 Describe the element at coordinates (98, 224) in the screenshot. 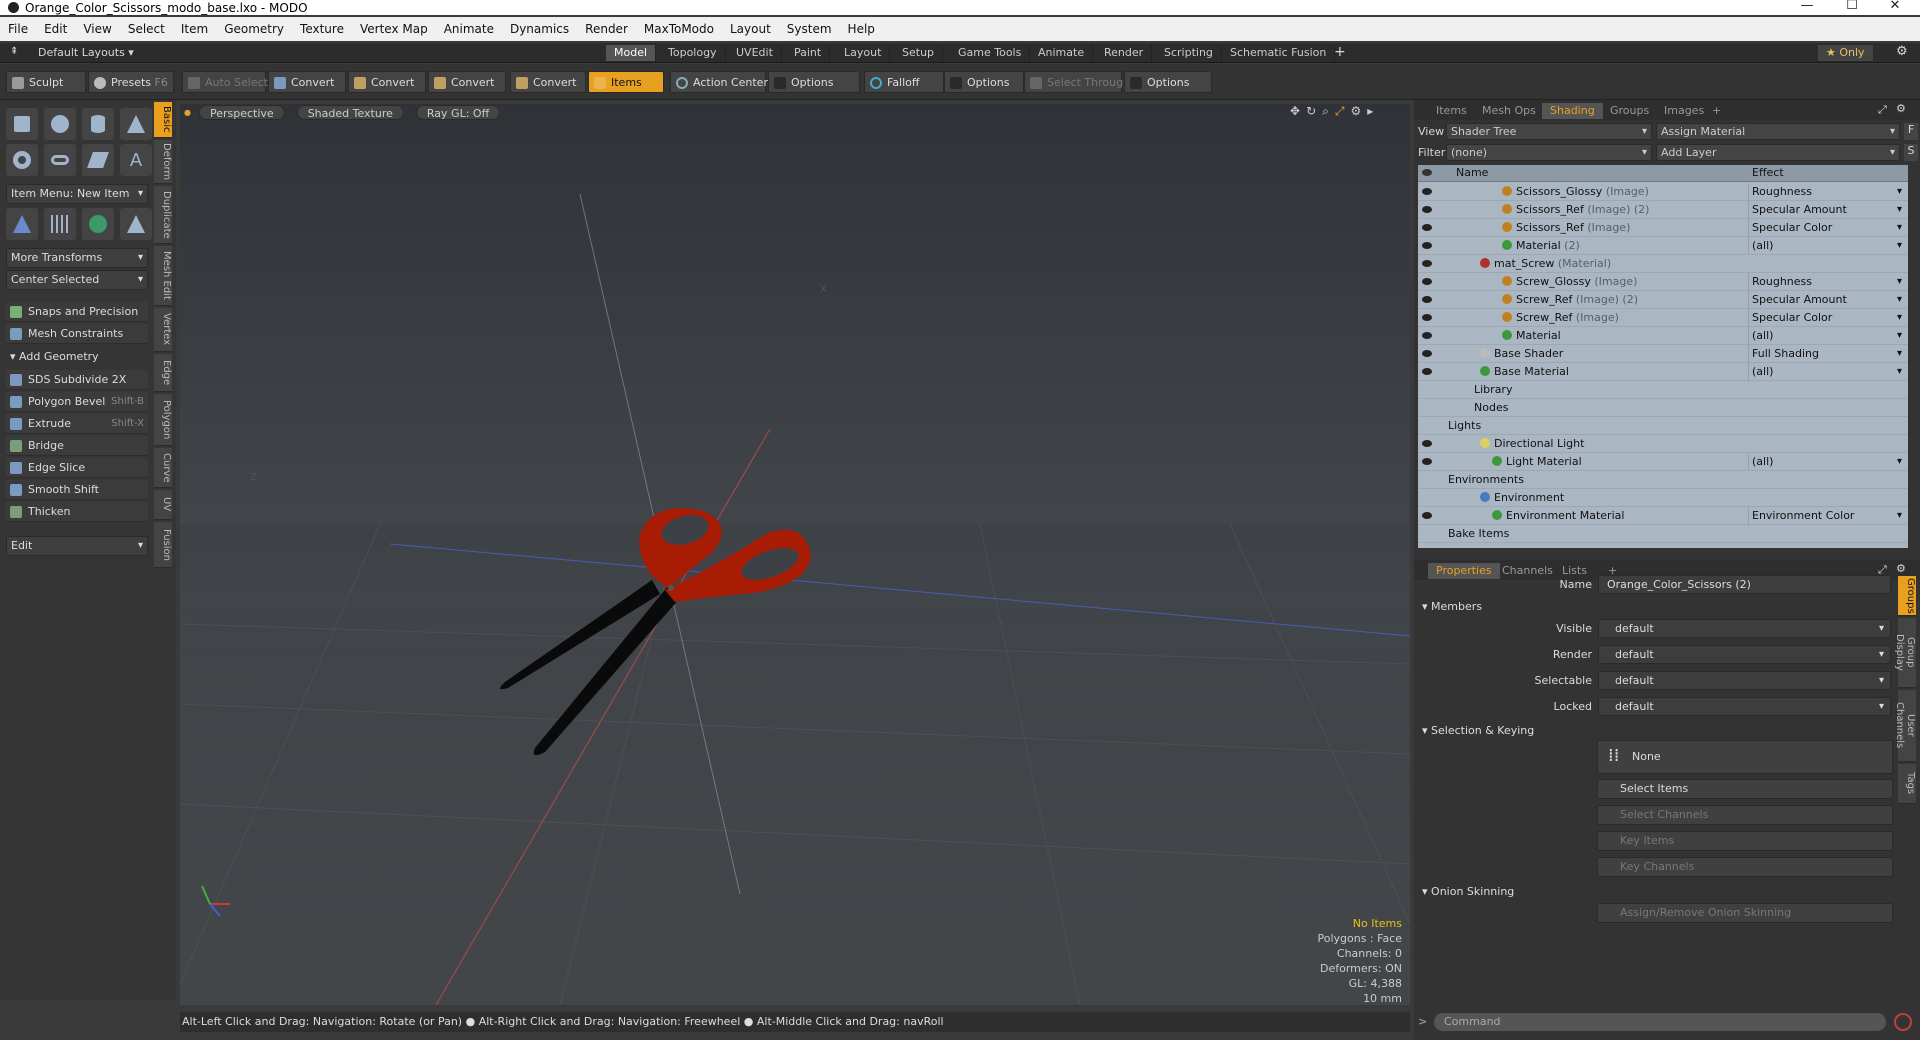

I see `globe-icon` at that location.